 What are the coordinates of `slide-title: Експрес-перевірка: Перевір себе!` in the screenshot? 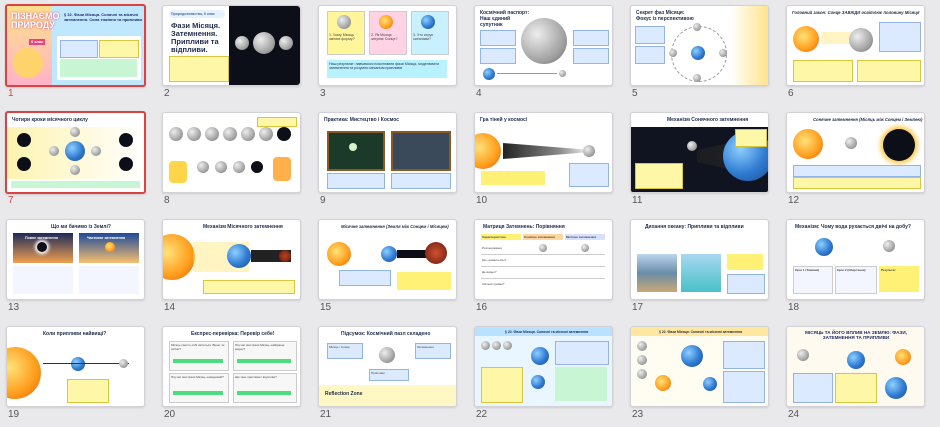 It's located at (233, 334).